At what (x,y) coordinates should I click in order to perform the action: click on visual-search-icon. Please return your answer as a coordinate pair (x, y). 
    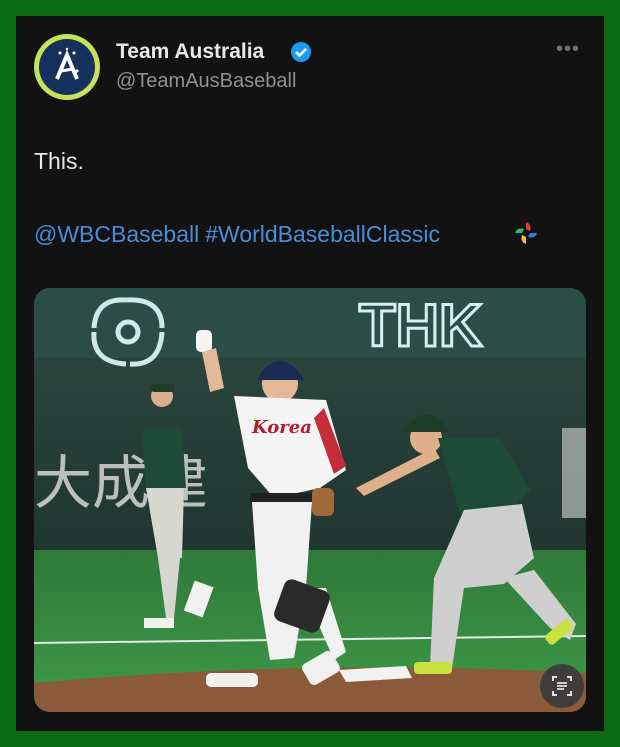
    Looking at the image, I should click on (562, 686).